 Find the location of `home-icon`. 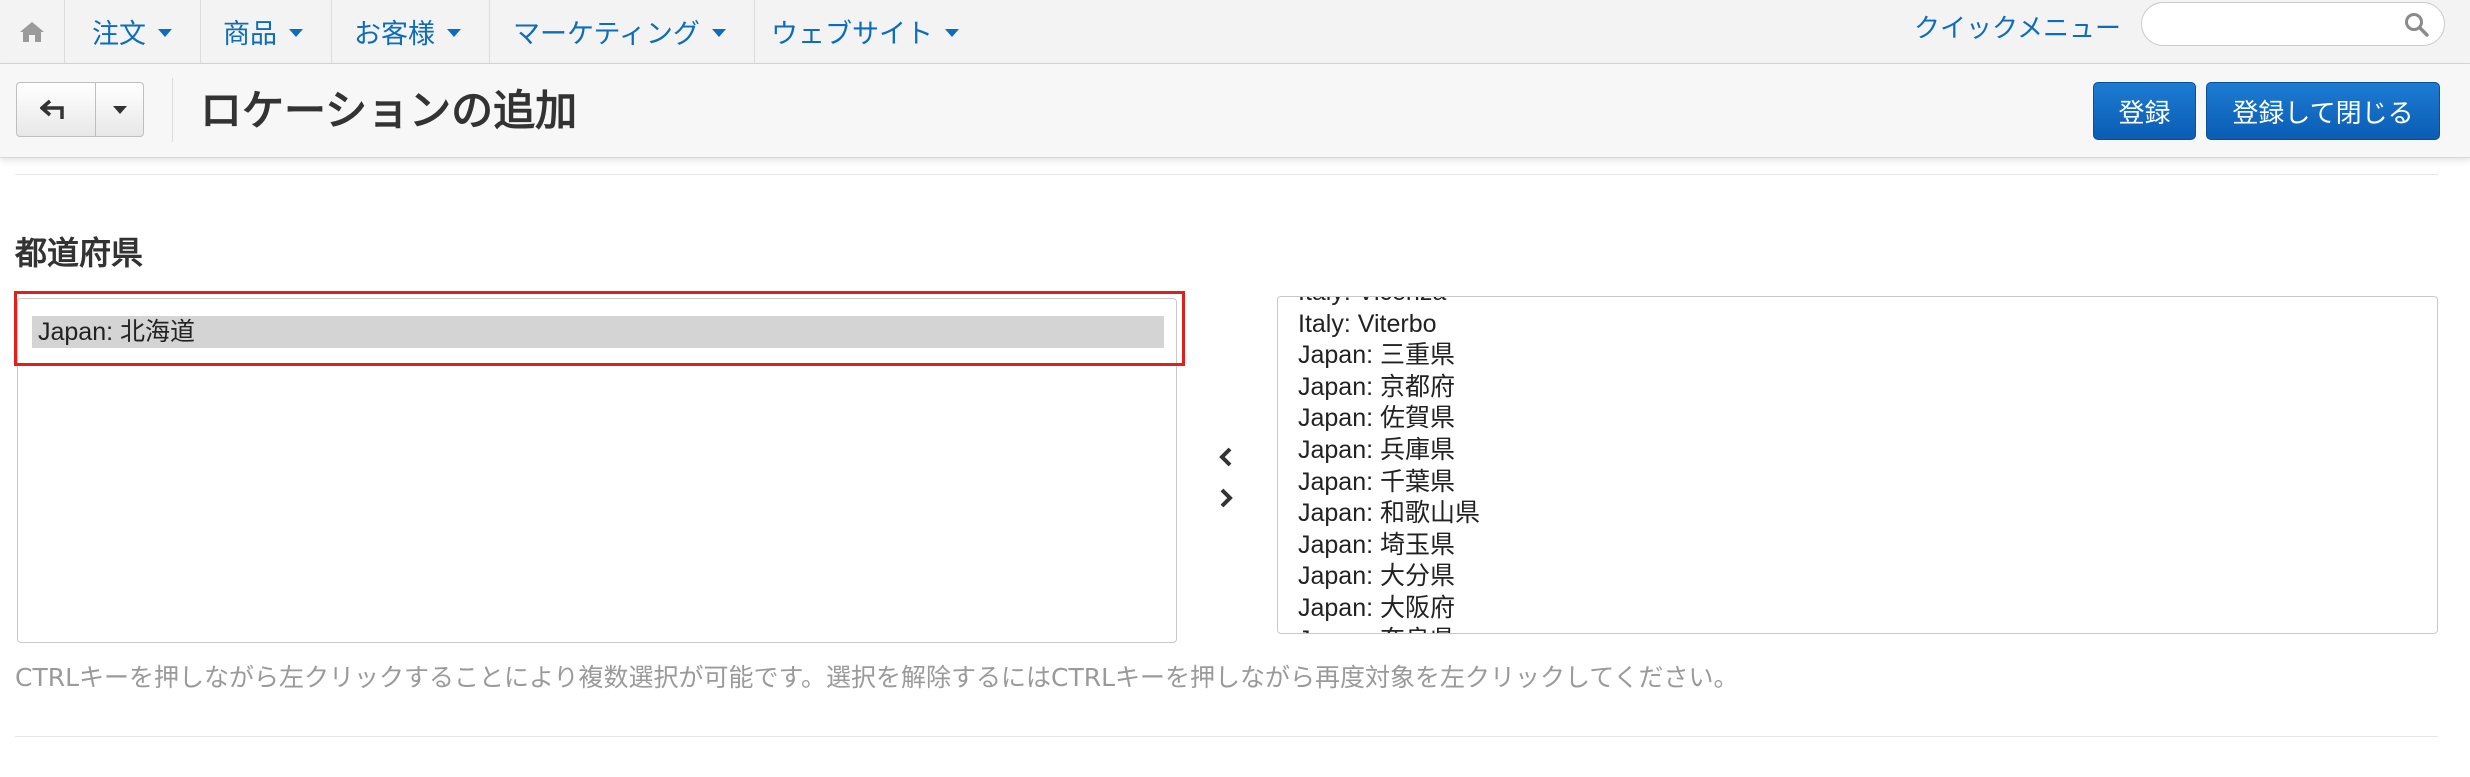

home-icon is located at coordinates (32, 31).